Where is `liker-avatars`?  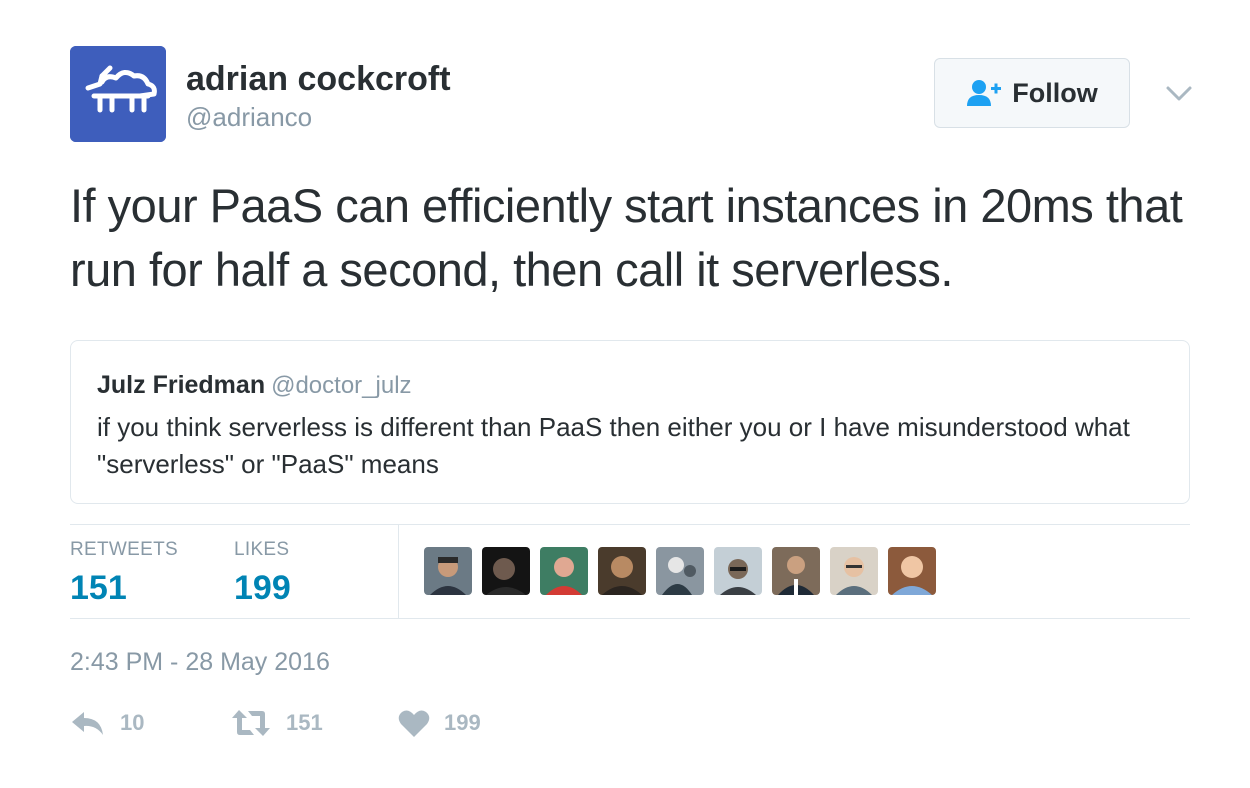
liker-avatars is located at coordinates (680, 571).